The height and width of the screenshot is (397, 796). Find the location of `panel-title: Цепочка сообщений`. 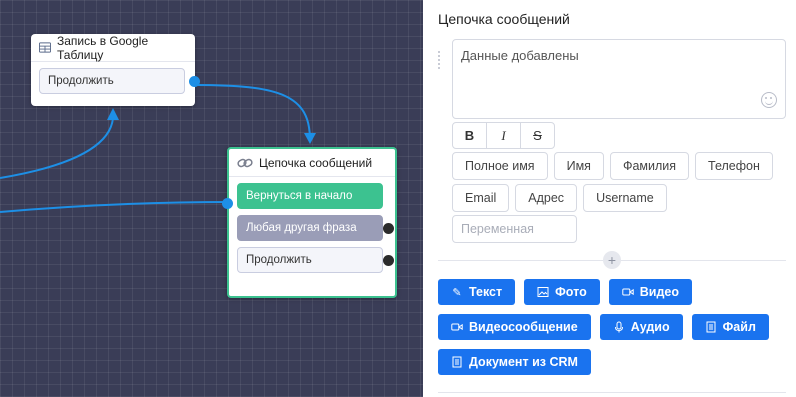

panel-title: Цепочка сообщений is located at coordinates (504, 19).